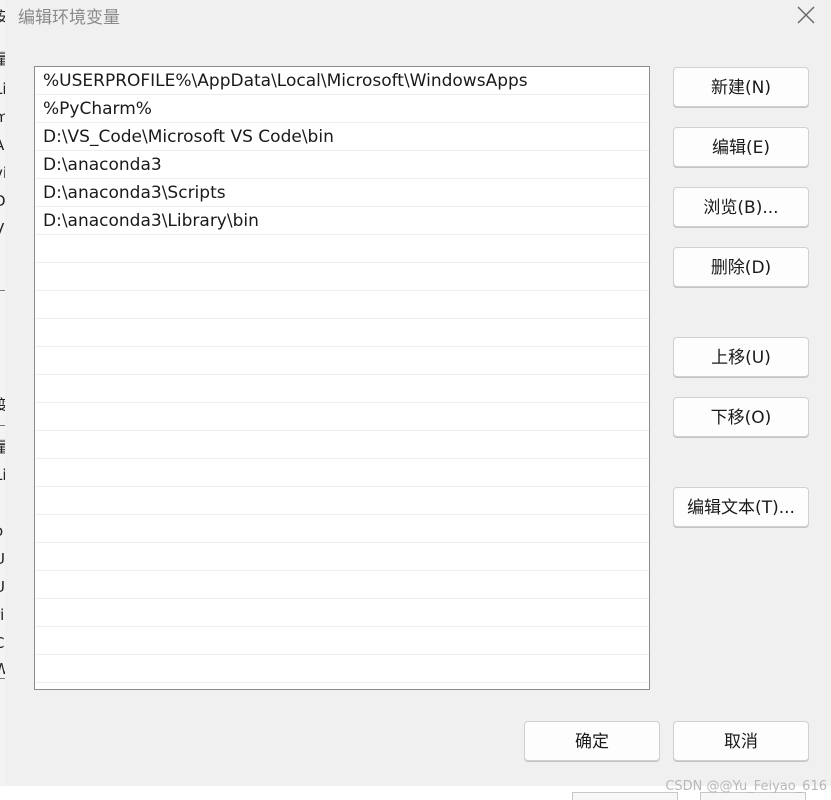 Image resolution: width=831 pixels, height=800 pixels. Describe the element at coordinates (342, 137) in the screenshot. I see `path-list-item: D:\VS_Code\Microsoft VS Code\bin` at that location.